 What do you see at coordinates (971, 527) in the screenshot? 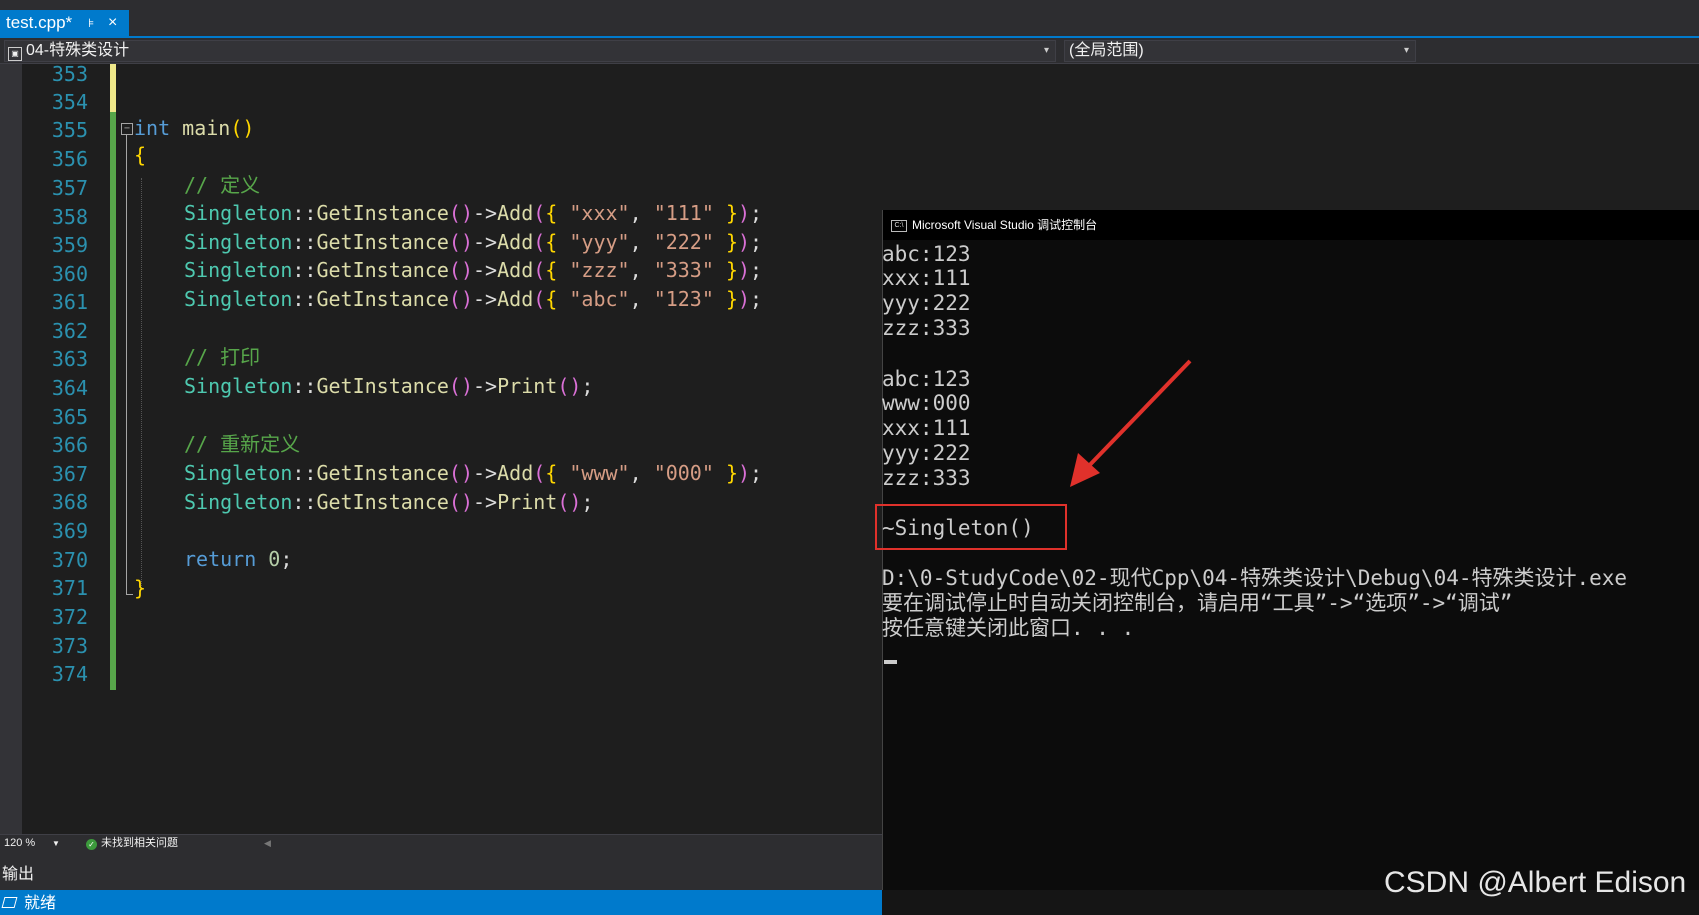
I see `annotation-highlight-box` at bounding box center [971, 527].